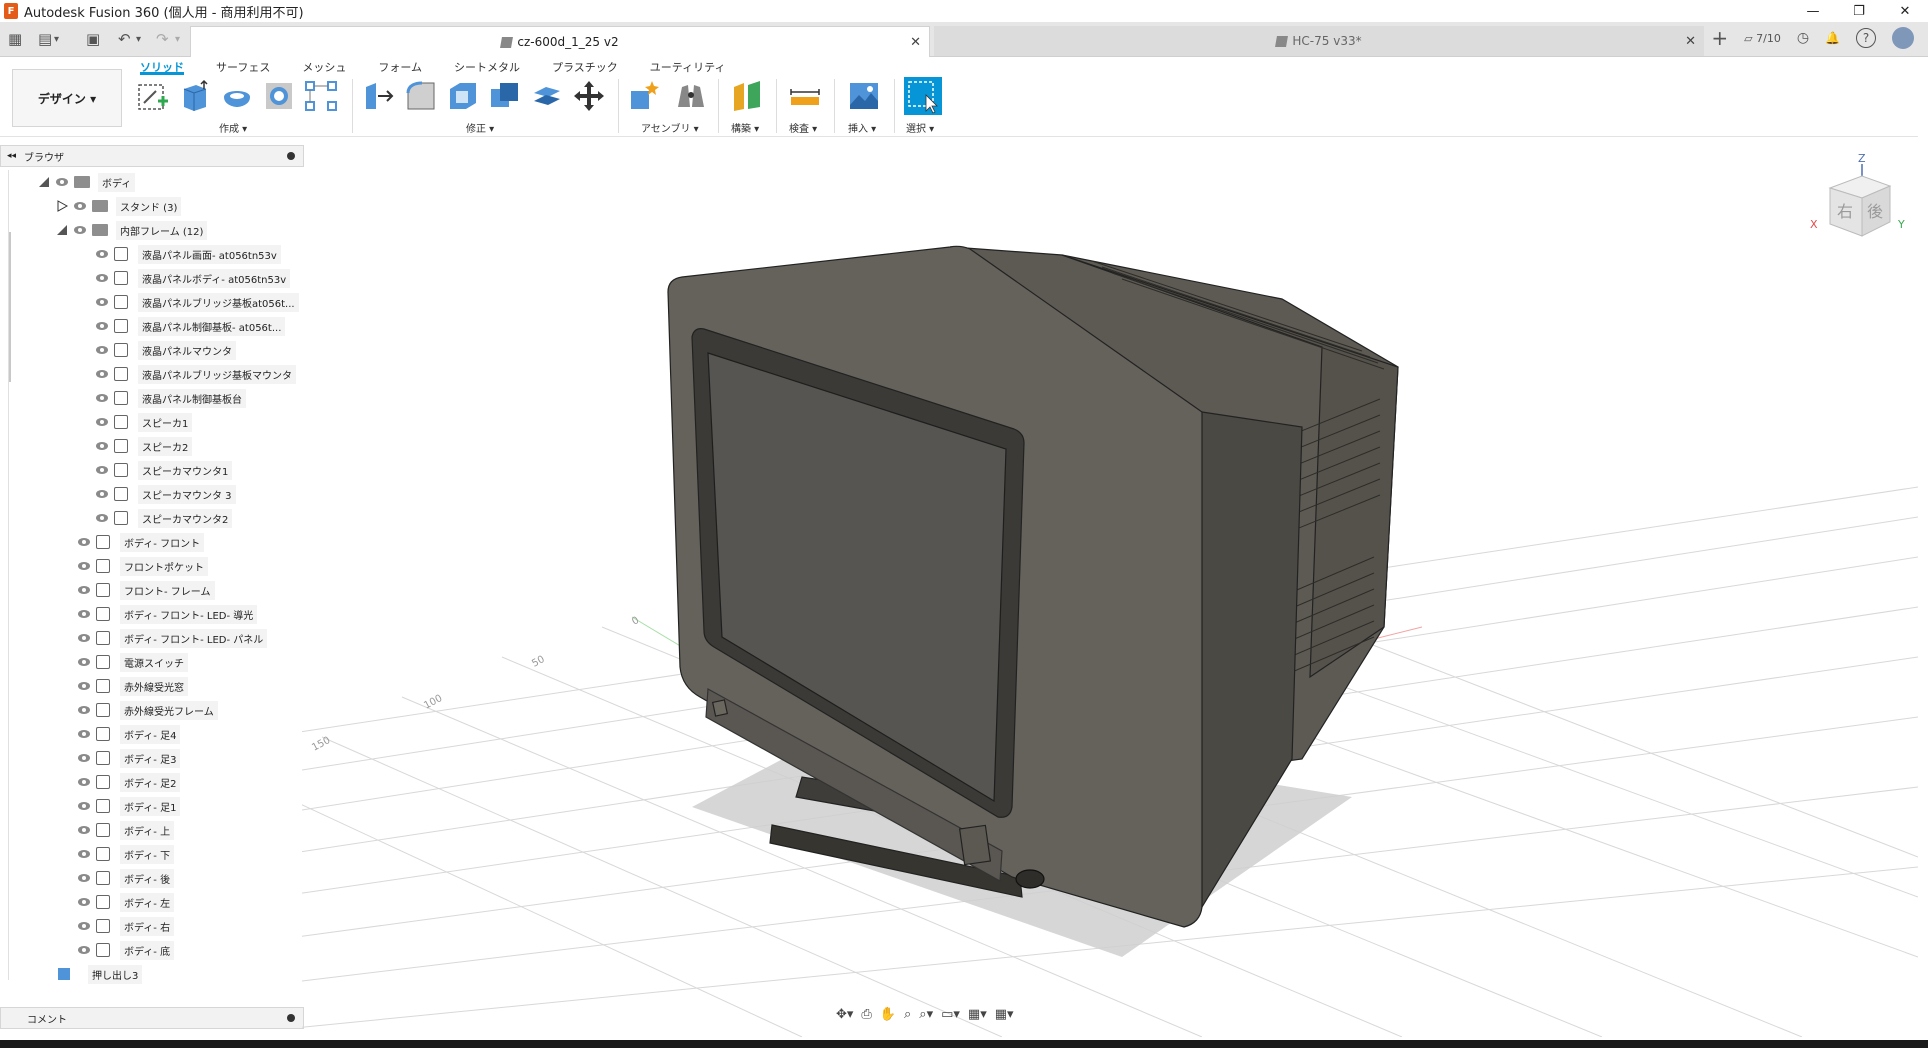  What do you see at coordinates (144, 446) in the screenshot?
I see `list-item: スピーカ2` at bounding box center [144, 446].